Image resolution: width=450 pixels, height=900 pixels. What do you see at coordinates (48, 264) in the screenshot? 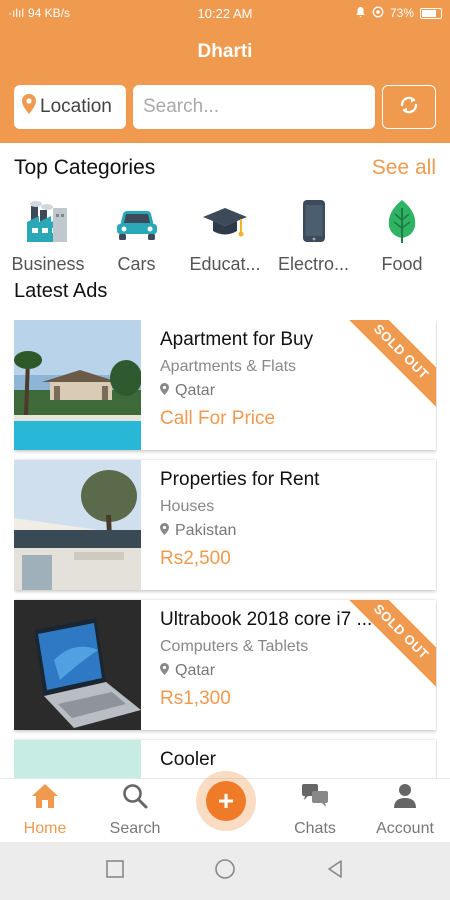
I see `category-label: Business` at bounding box center [48, 264].